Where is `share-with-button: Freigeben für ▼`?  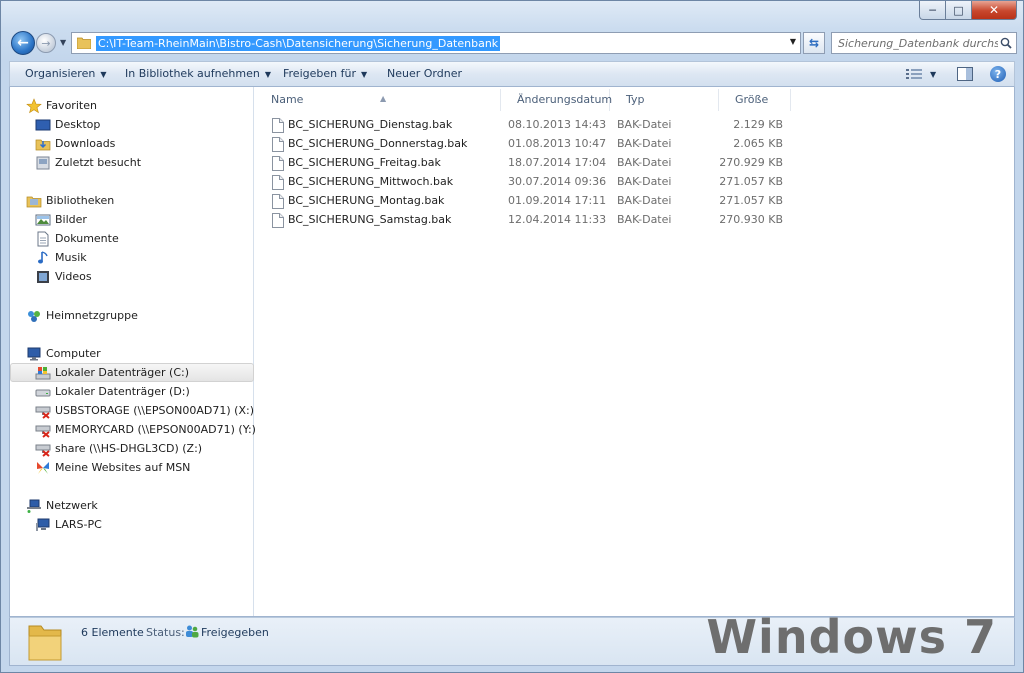 share-with-button: Freigeben für ▼ is located at coordinates (325, 73).